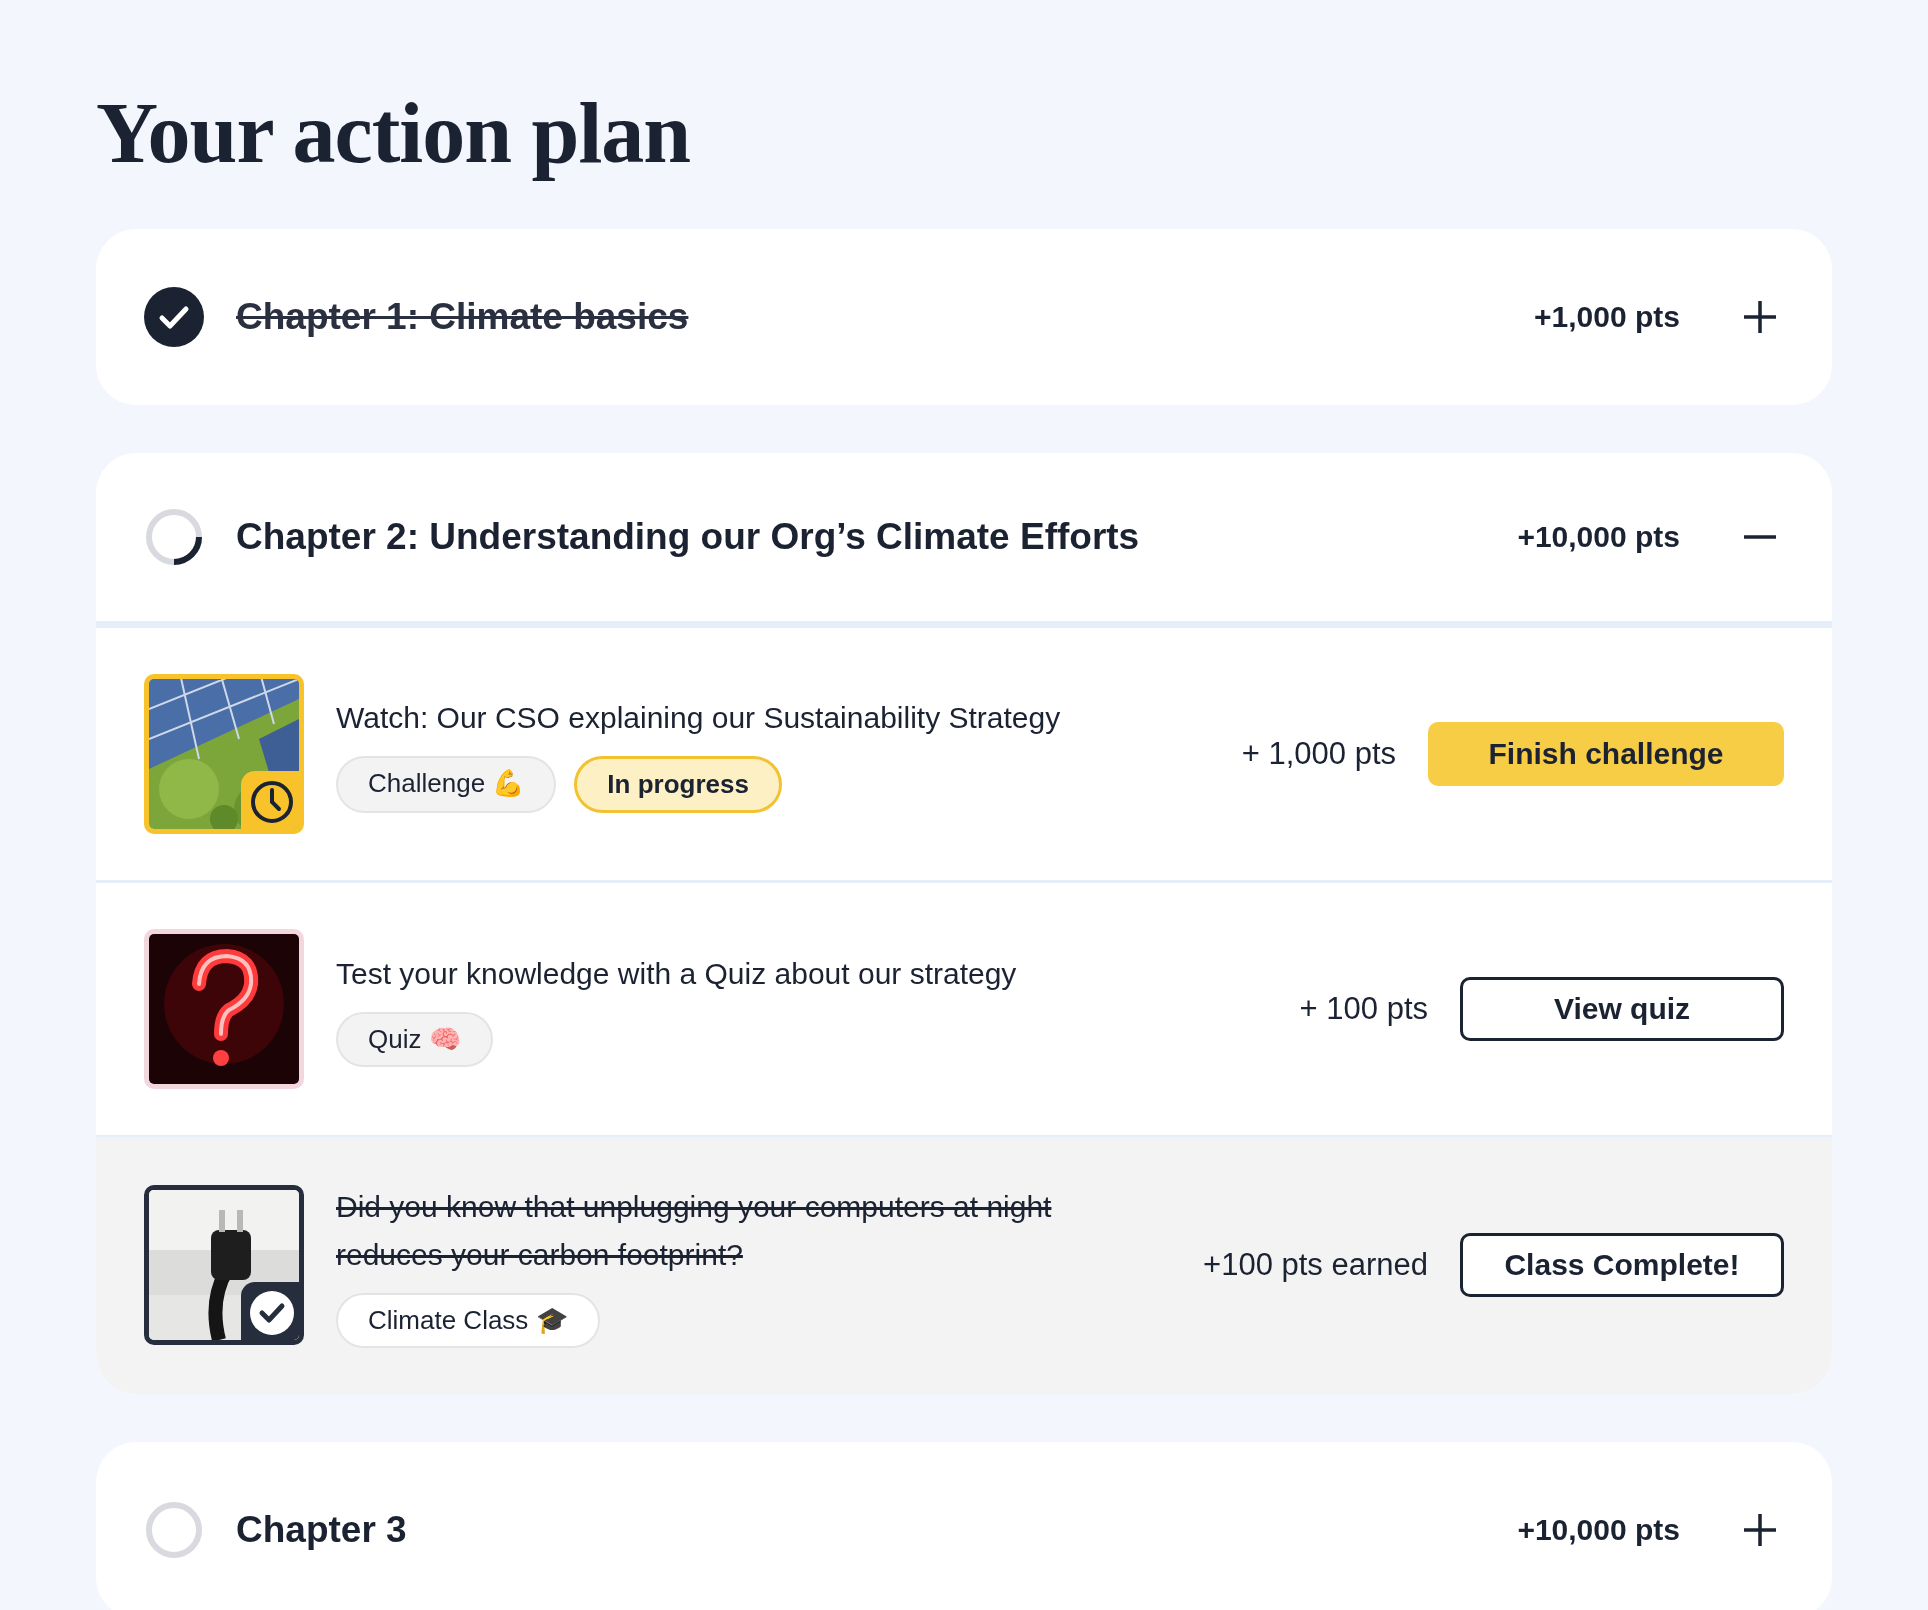 The image size is (1928, 1610). Describe the element at coordinates (446, 785) in the screenshot. I see `category-tag: Challenge 💪` at that location.